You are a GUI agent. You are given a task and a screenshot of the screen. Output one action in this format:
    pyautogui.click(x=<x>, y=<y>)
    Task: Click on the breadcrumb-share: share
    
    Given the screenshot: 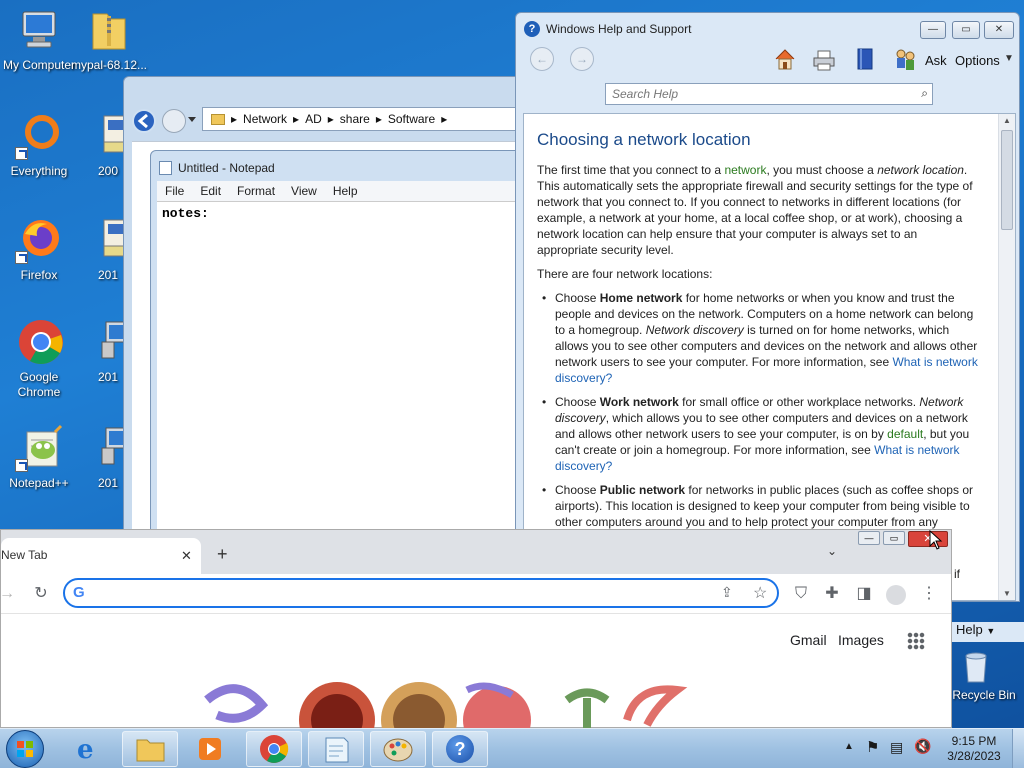 What is the action you would take?
    pyautogui.click(x=355, y=119)
    